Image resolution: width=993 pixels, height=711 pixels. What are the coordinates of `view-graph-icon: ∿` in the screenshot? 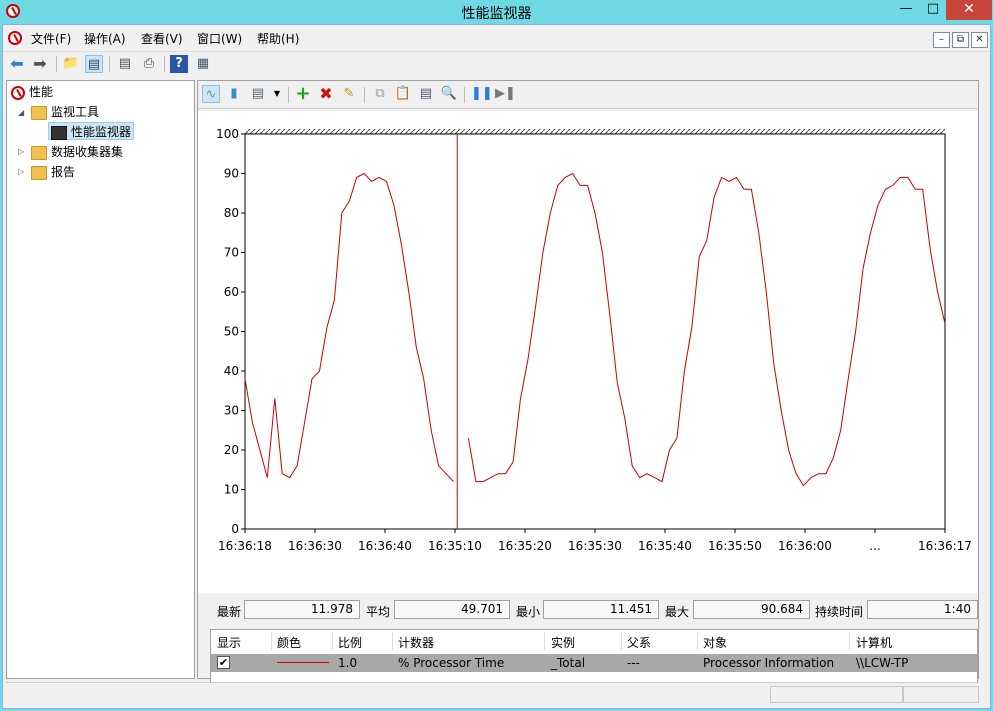 It's located at (211, 94).